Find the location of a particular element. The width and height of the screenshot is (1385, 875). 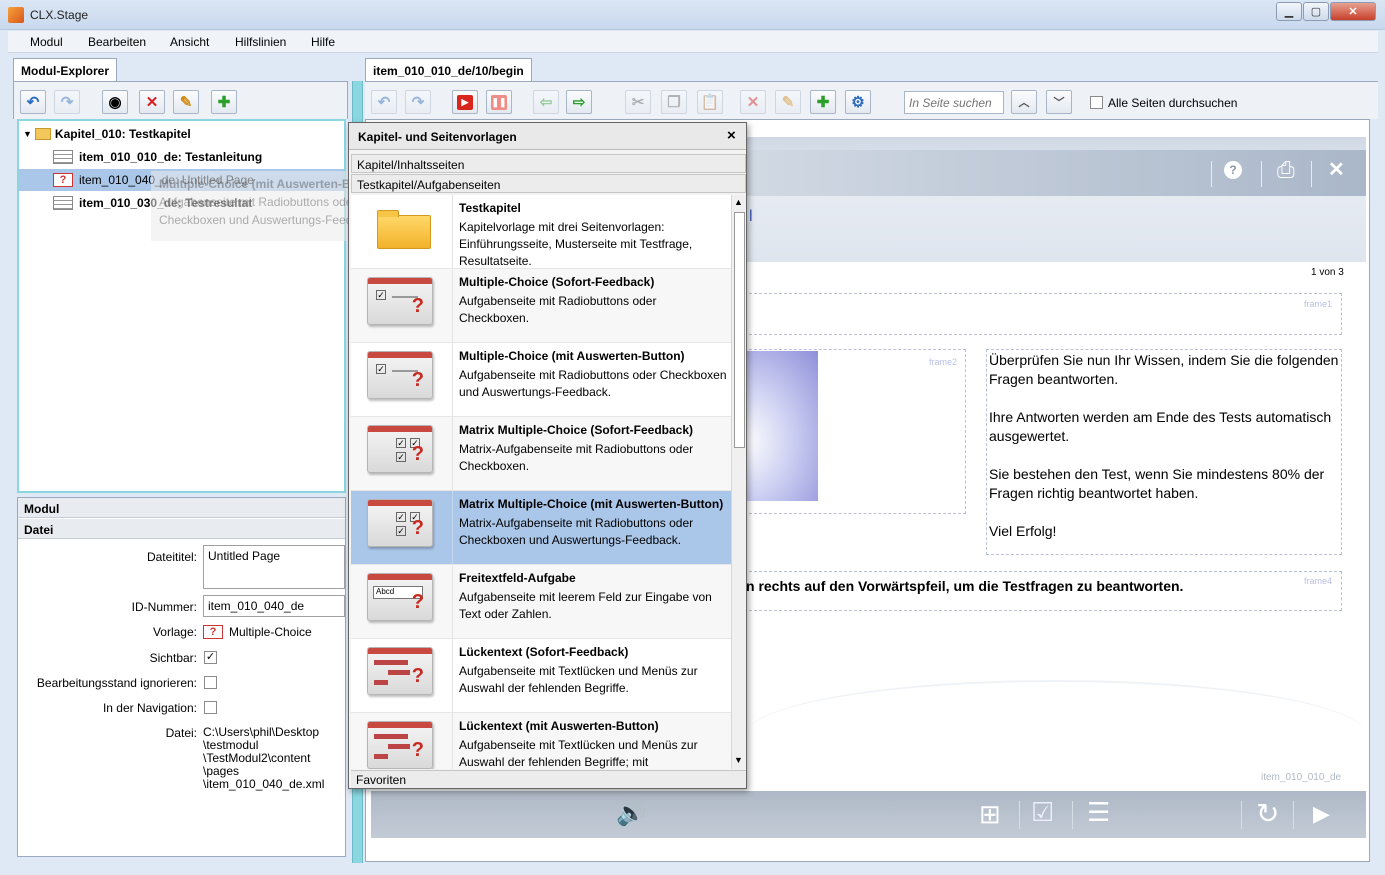

section-modul: Modul is located at coordinates (181, 508).